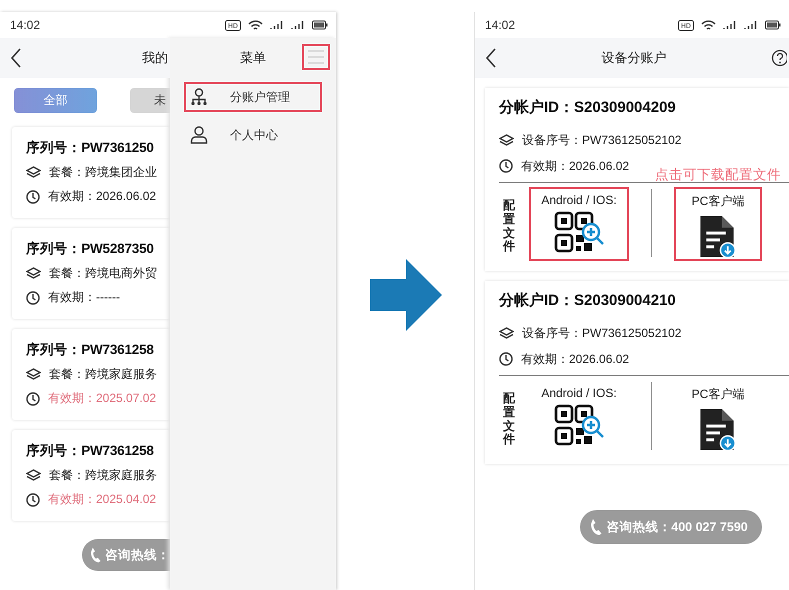  Describe the element at coordinates (199, 97) in the screenshot. I see `org-chart-icon` at that location.